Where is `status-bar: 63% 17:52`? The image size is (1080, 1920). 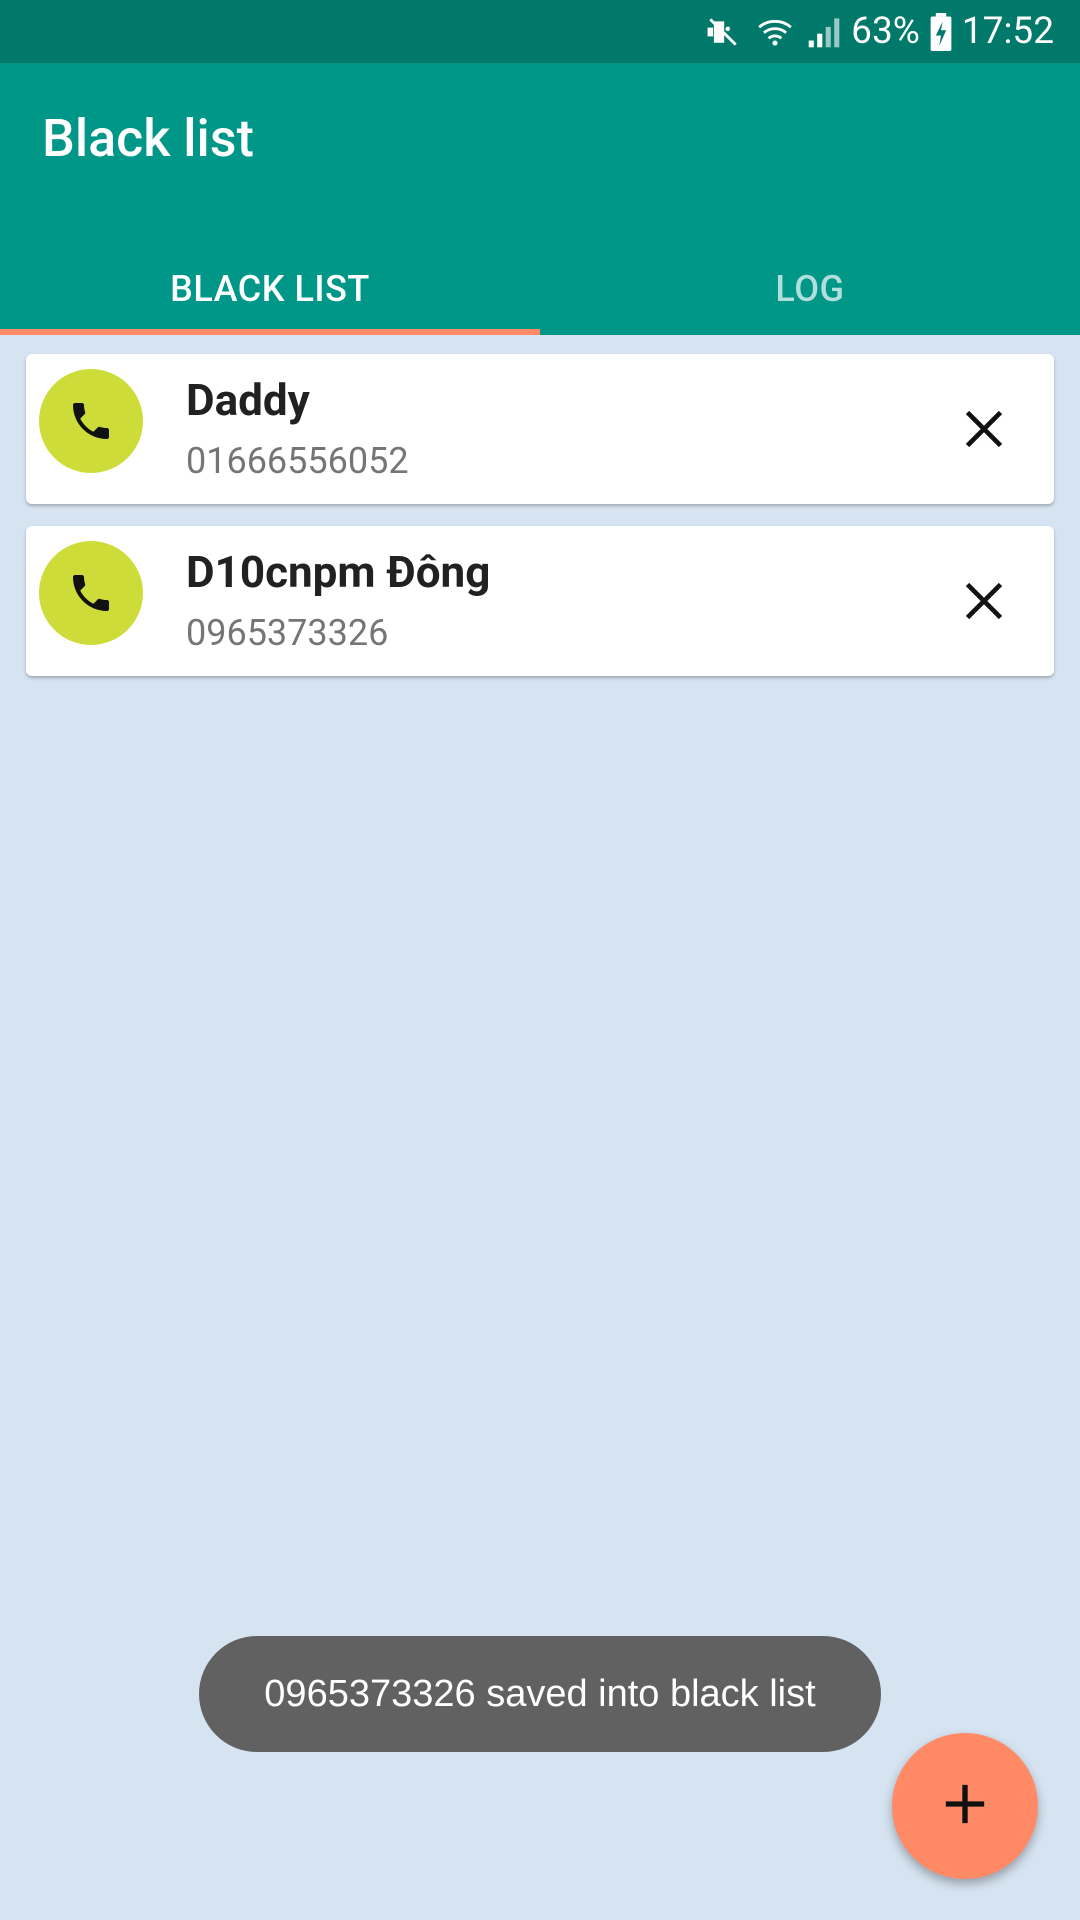
status-bar: 63% 17:52 is located at coordinates (540, 31).